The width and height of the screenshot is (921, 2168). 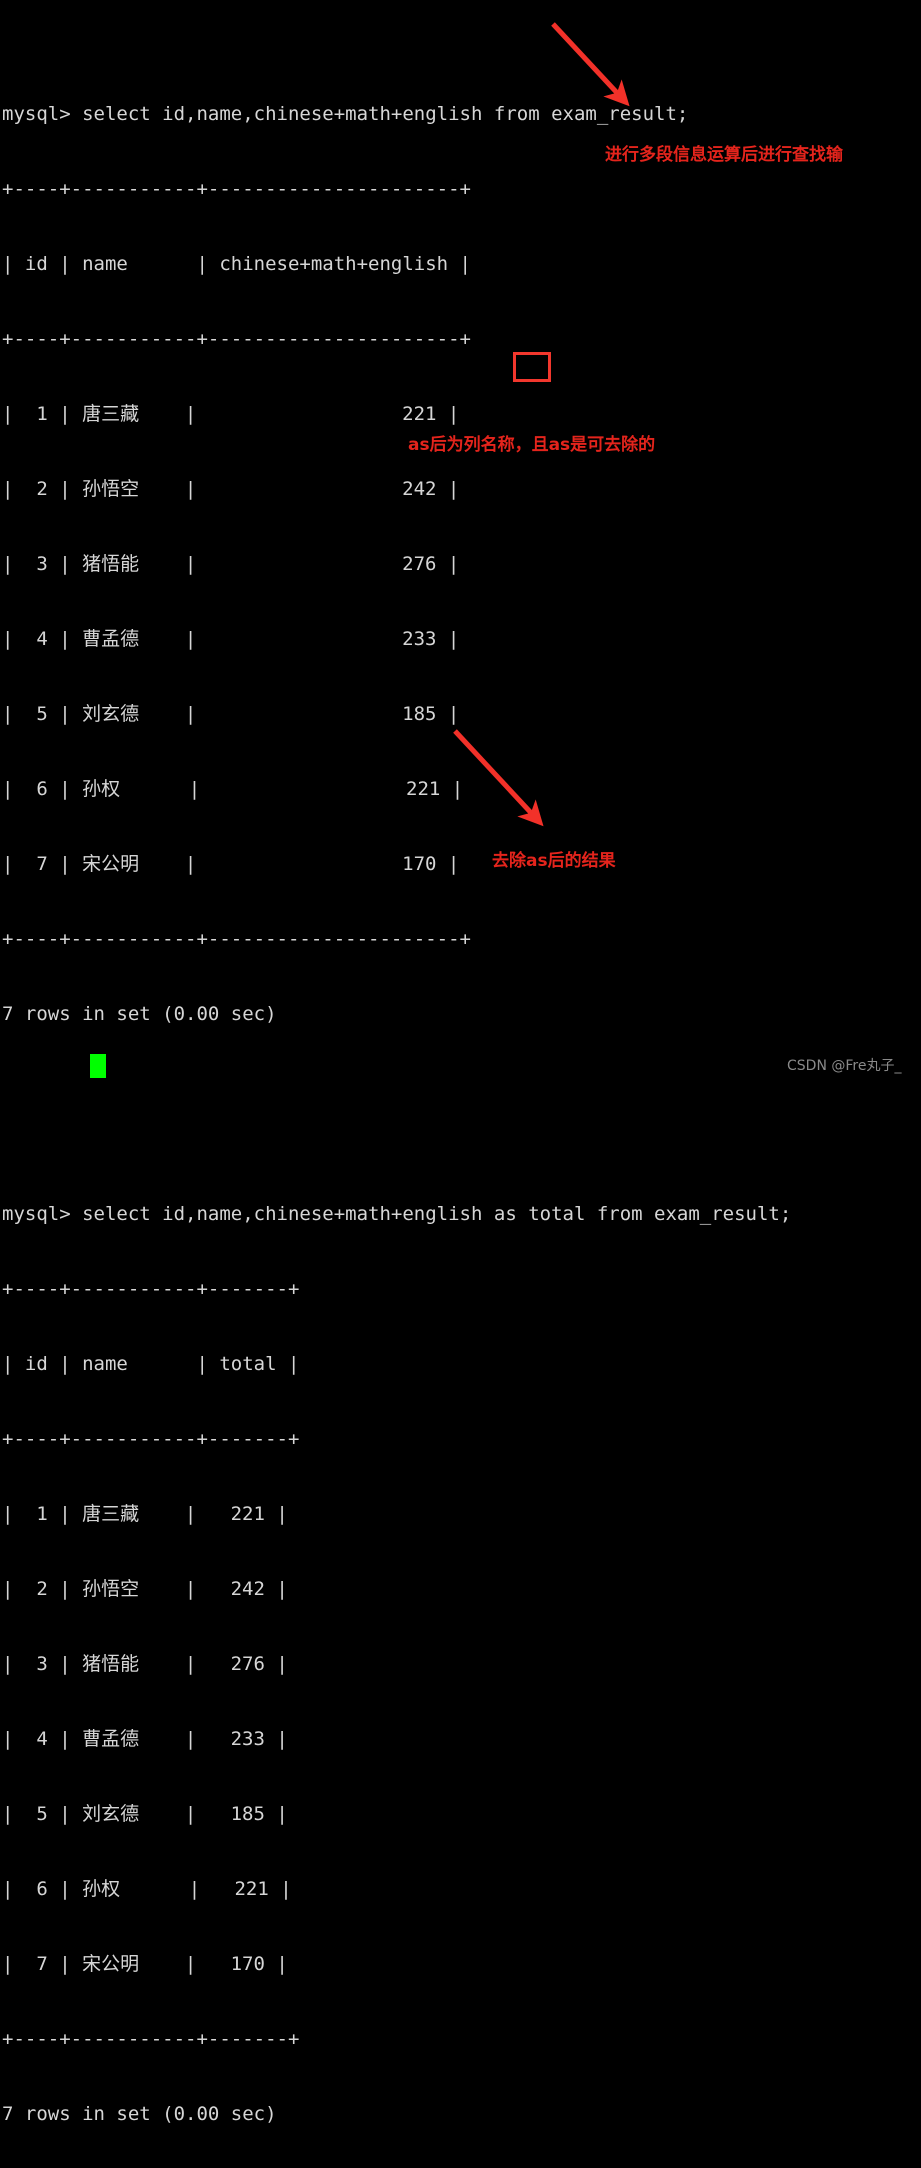 I want to click on table-header: | id | name | total |, so click(x=151, y=1364).